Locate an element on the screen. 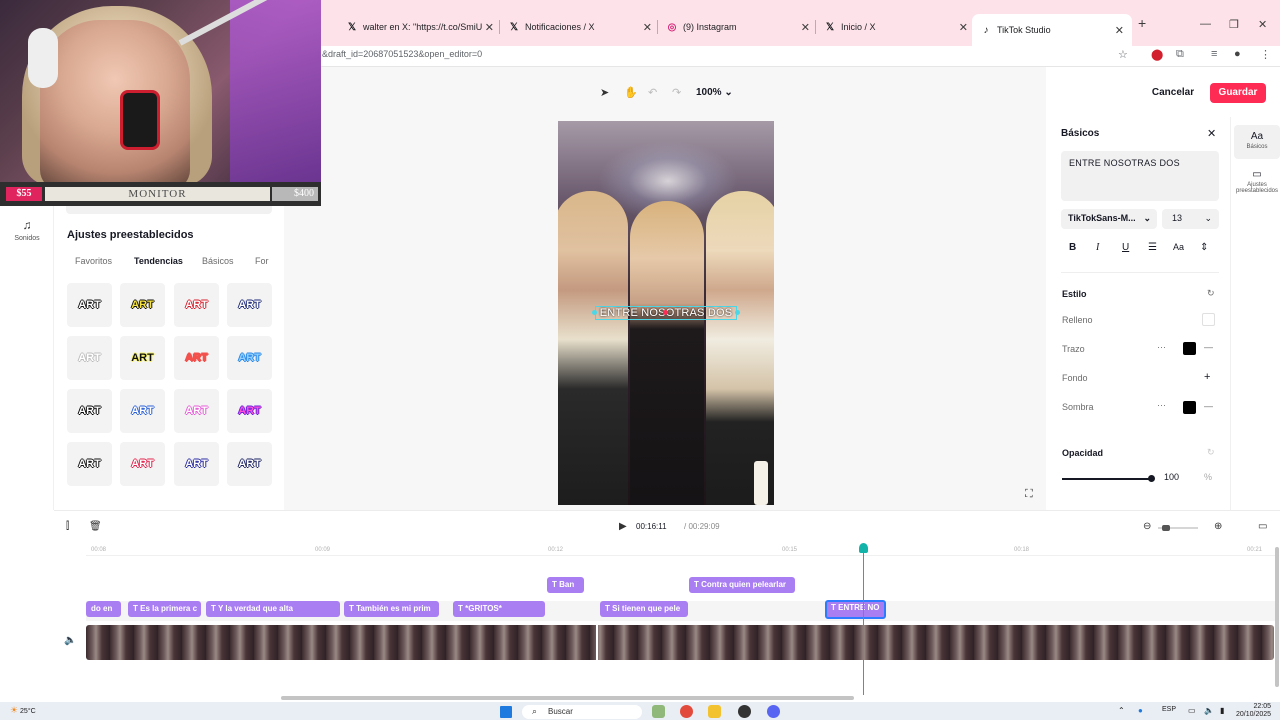 The width and height of the screenshot is (1280, 720). underline-icon: U is located at coordinates (1125, 247).